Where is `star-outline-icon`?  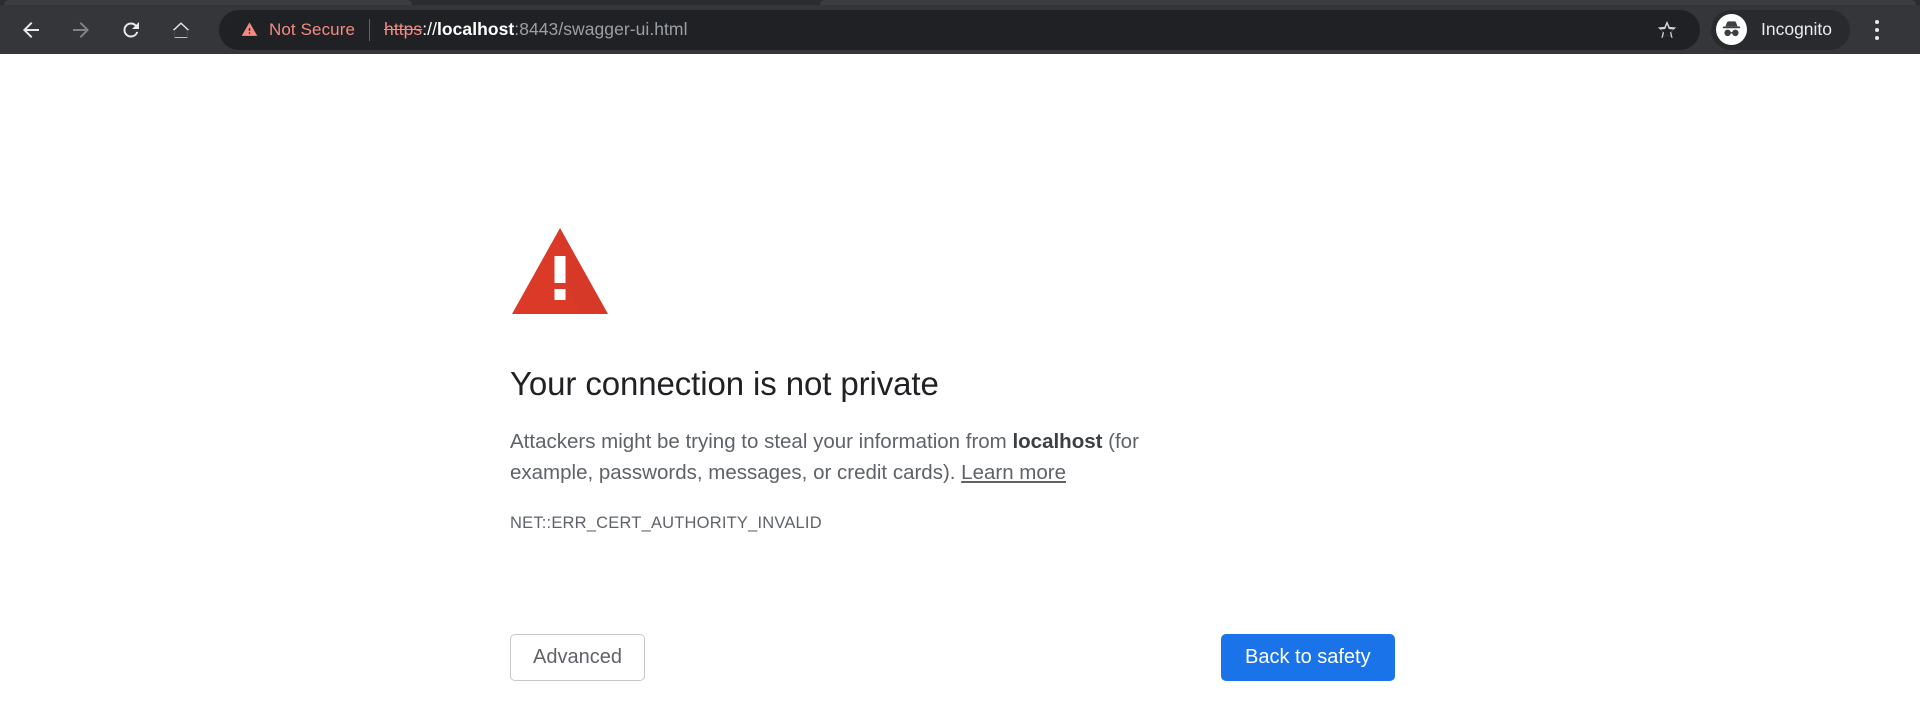
star-outline-icon is located at coordinates (1667, 30).